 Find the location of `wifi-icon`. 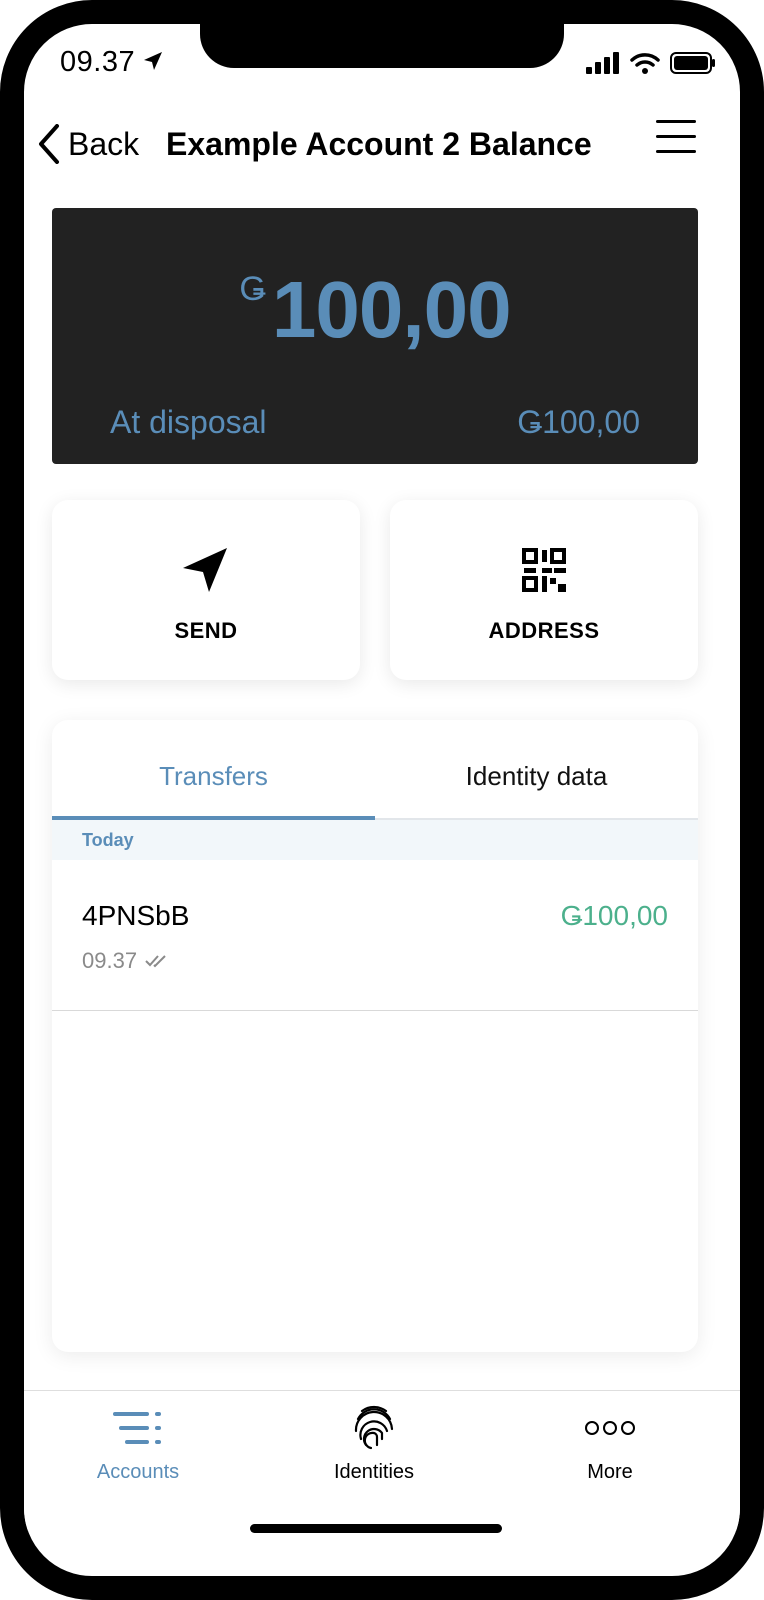

wifi-icon is located at coordinates (645, 63).